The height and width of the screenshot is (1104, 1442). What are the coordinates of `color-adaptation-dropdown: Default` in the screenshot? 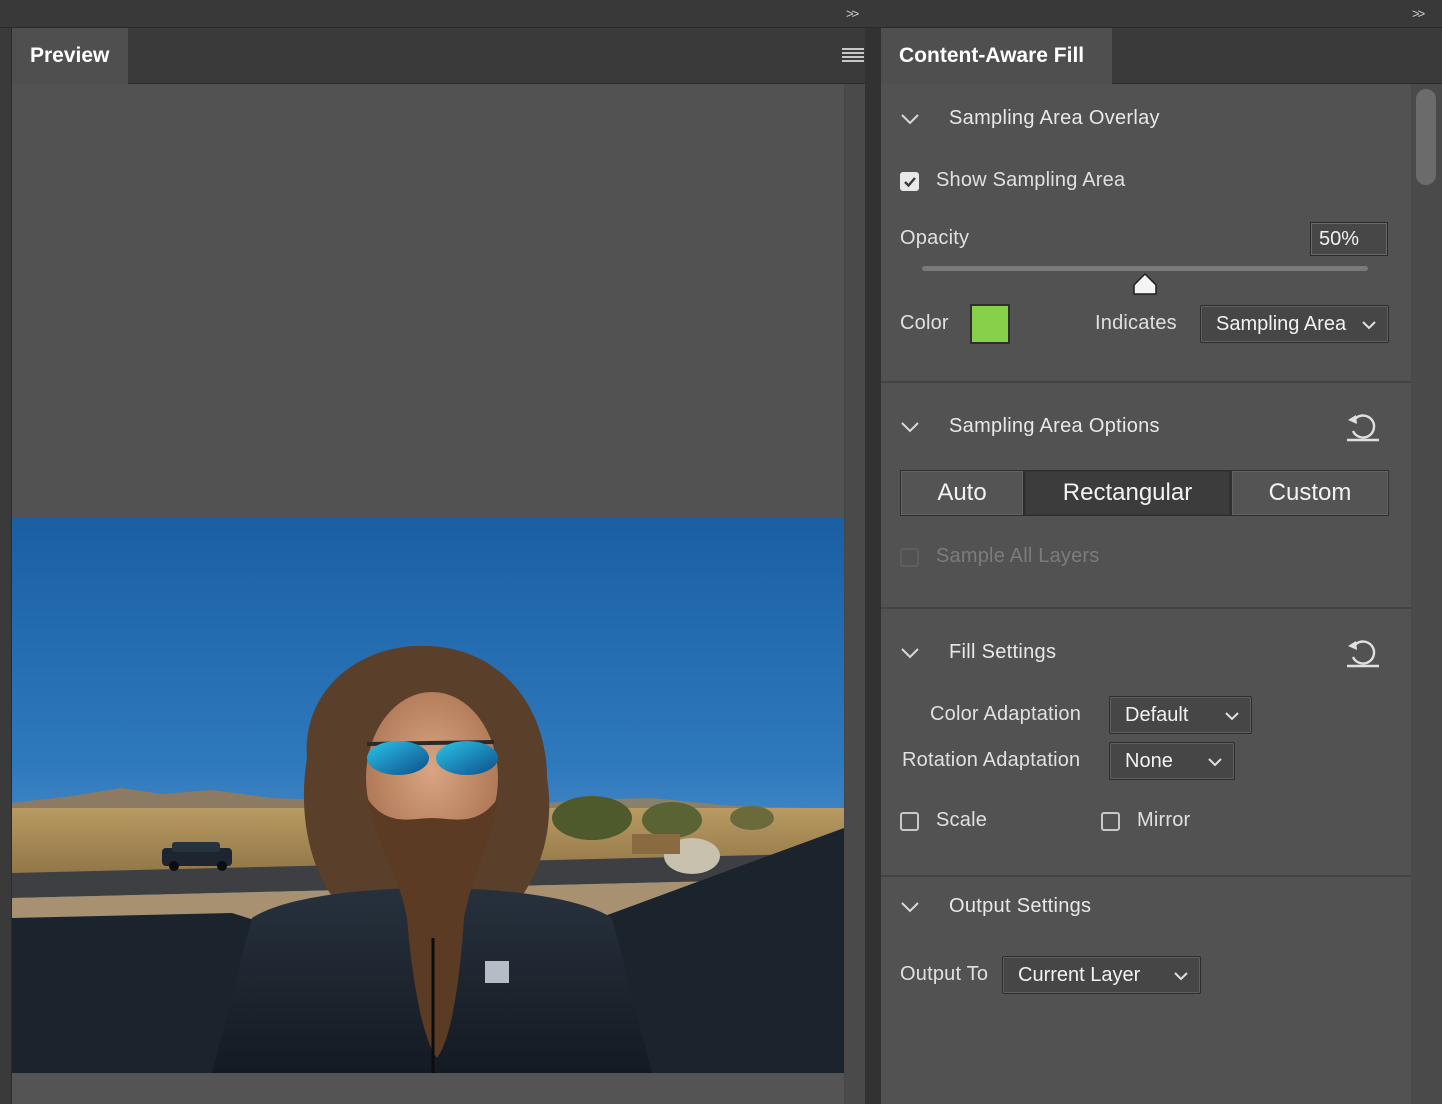 It's located at (1180, 715).